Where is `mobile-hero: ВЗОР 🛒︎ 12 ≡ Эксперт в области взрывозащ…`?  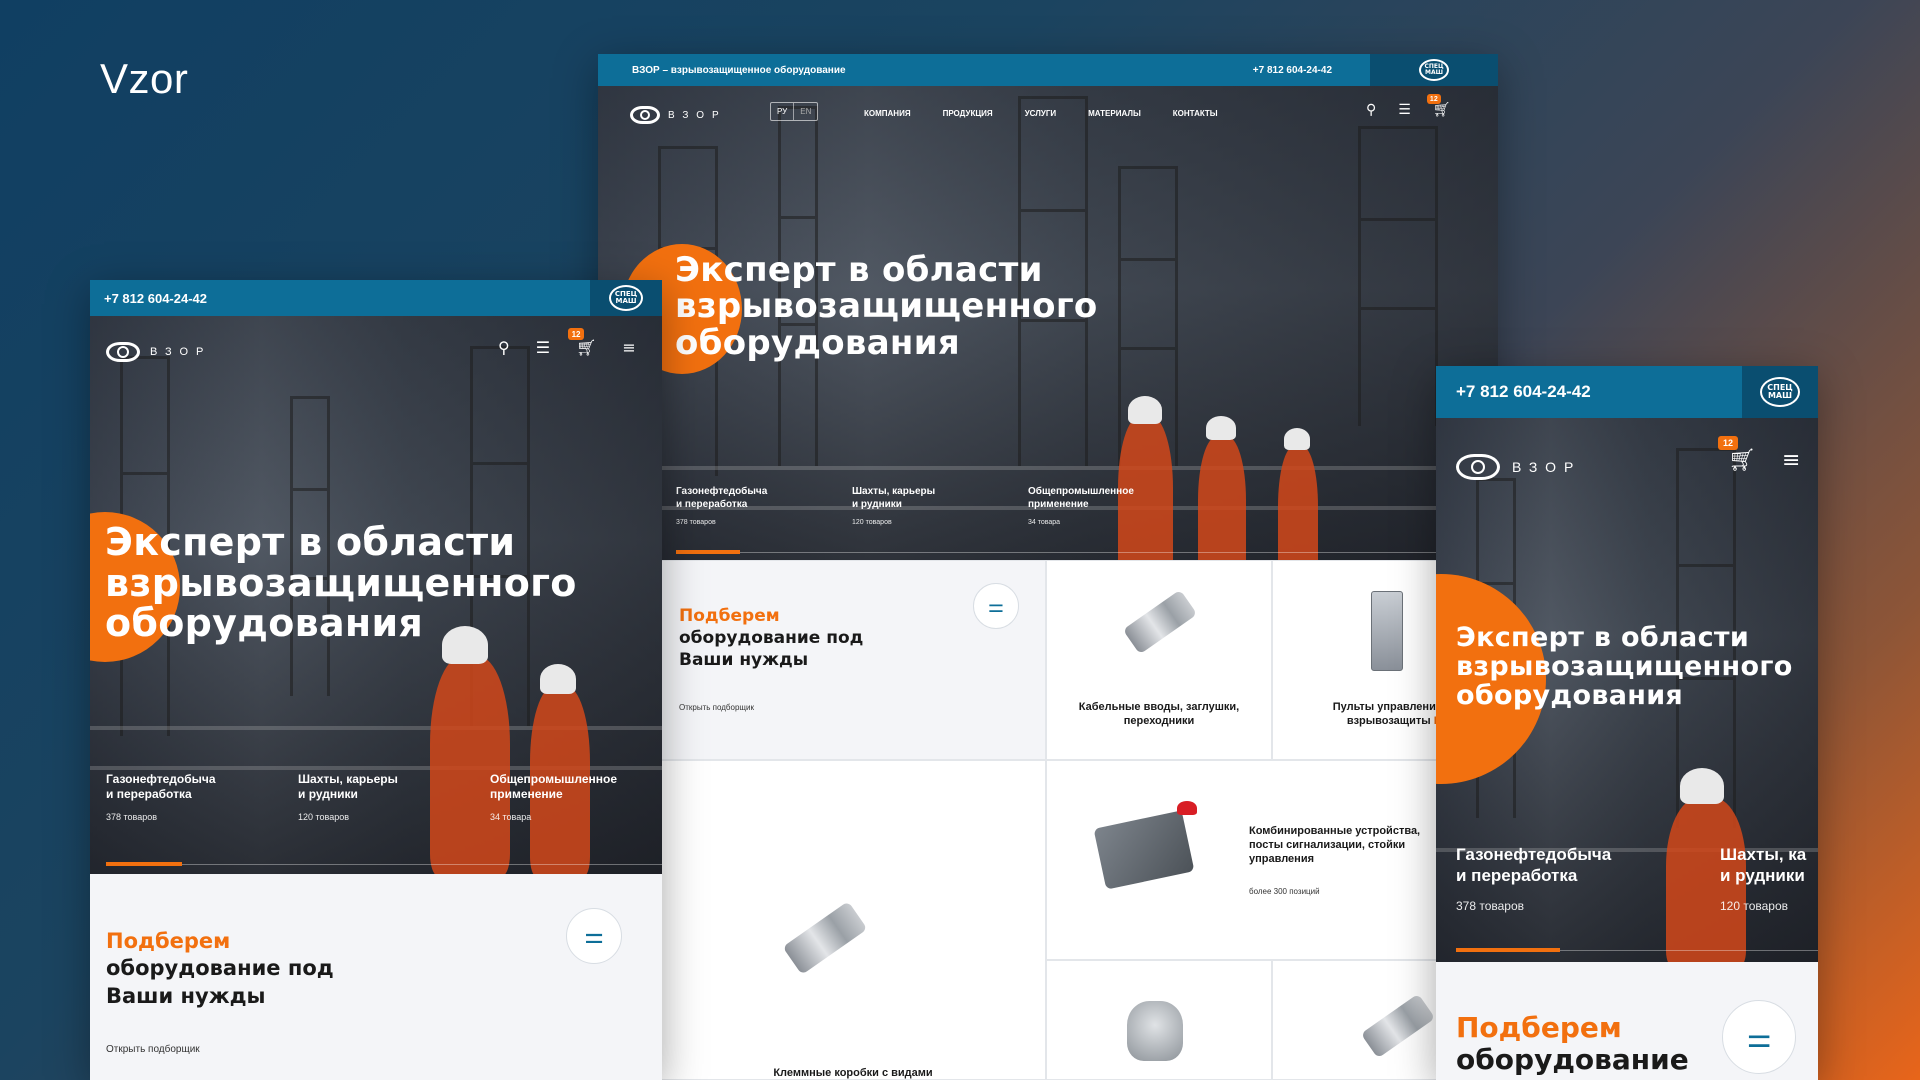 mobile-hero: ВЗОР 🛒︎ 12 ≡ Эксперт в области взрывозащ… is located at coordinates (1627, 690).